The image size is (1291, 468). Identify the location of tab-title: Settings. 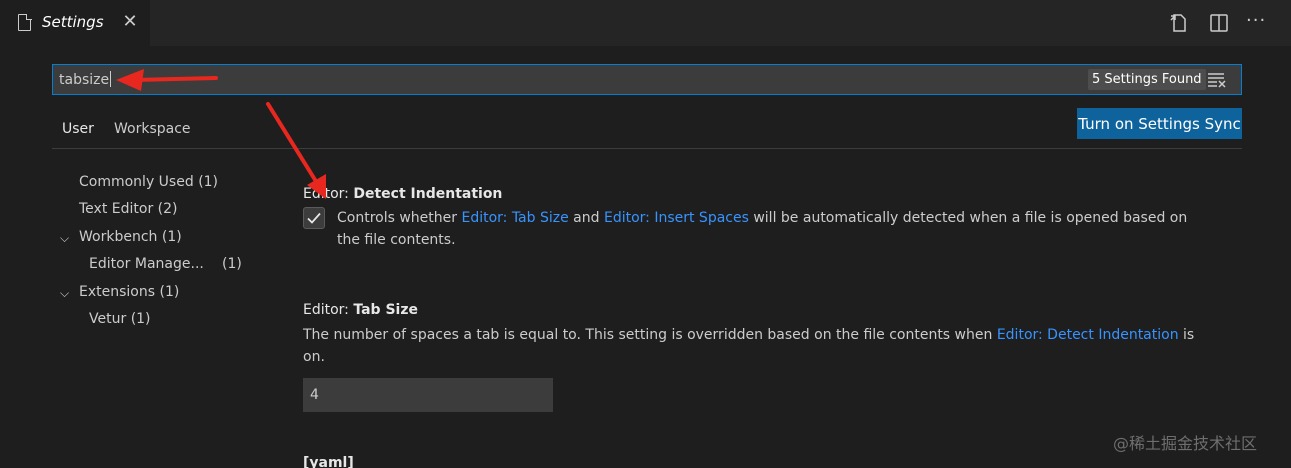
(73, 22).